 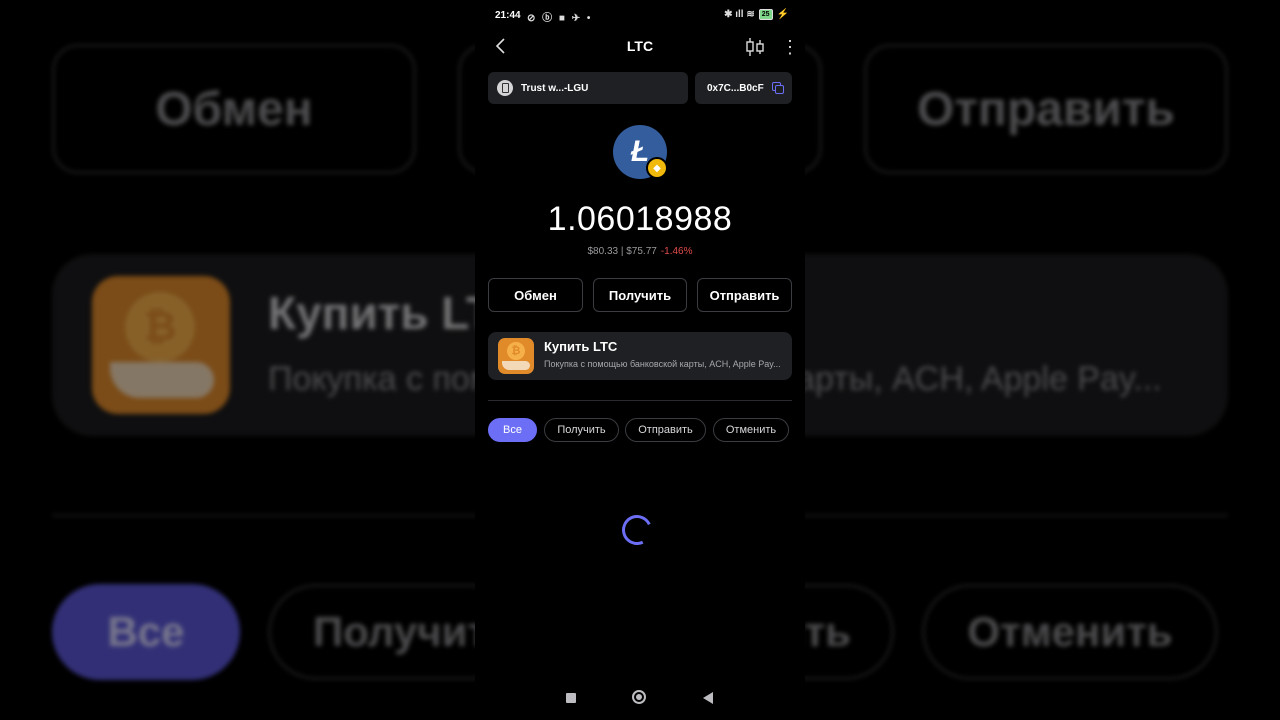 I want to click on status-bar: 21:44 ⊘ ⓑ ■ ✈ • ✱ ıll ≋ 25 ⚡, so click(x=640, y=16).